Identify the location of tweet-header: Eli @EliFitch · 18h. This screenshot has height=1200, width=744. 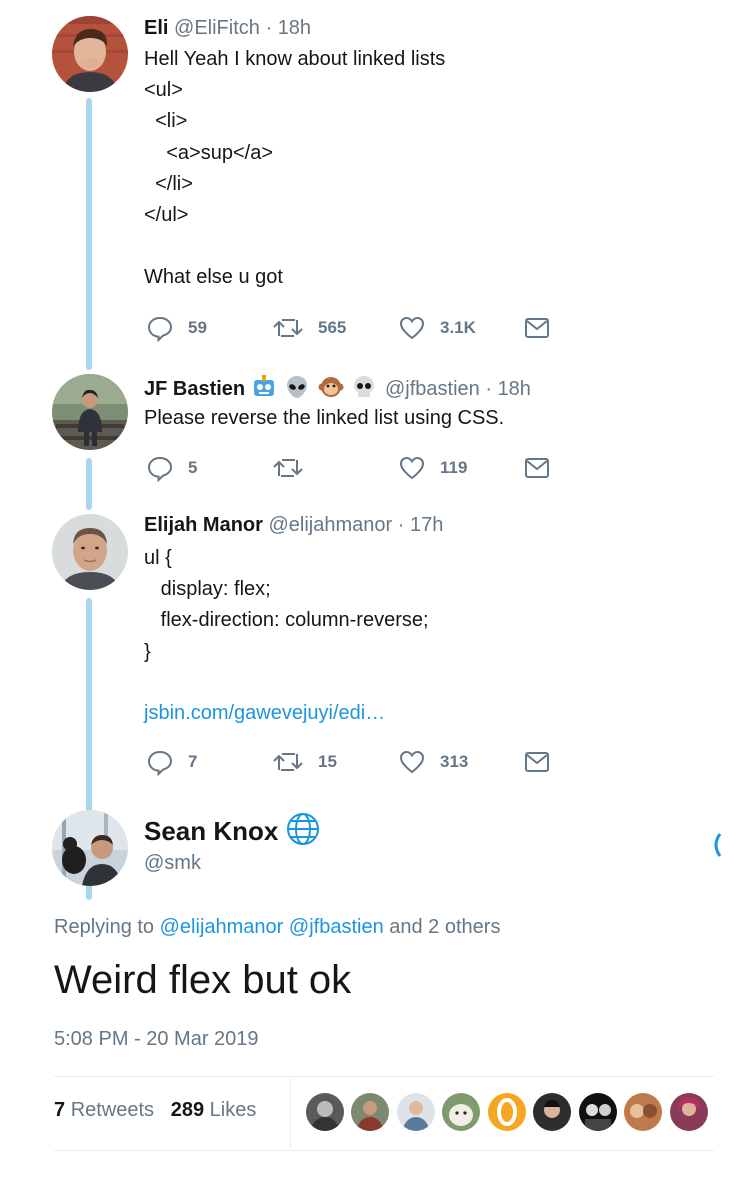
(227, 28).